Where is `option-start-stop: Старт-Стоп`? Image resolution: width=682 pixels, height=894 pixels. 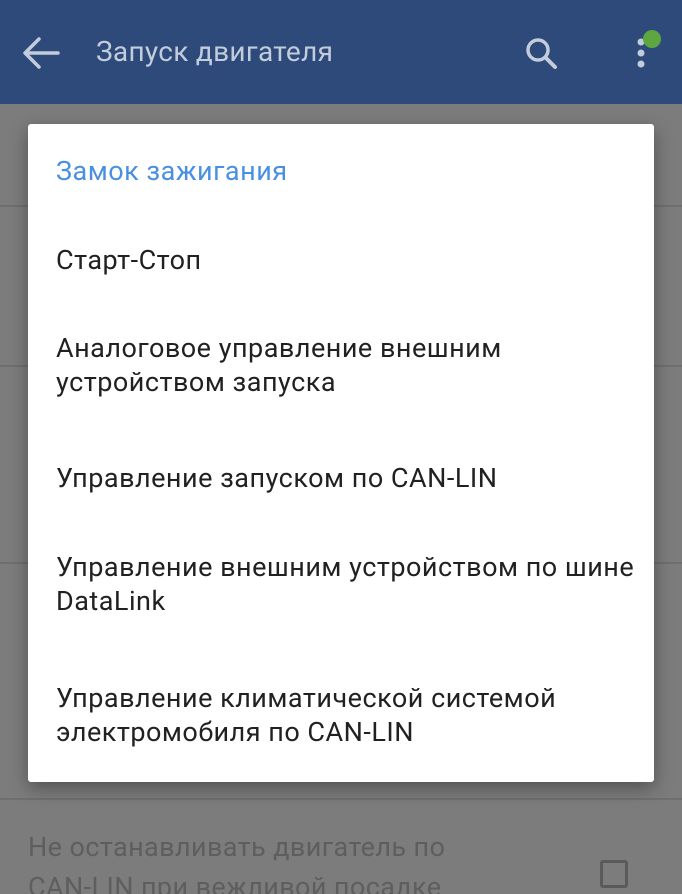 option-start-stop: Старт-Стоп is located at coordinates (346, 260).